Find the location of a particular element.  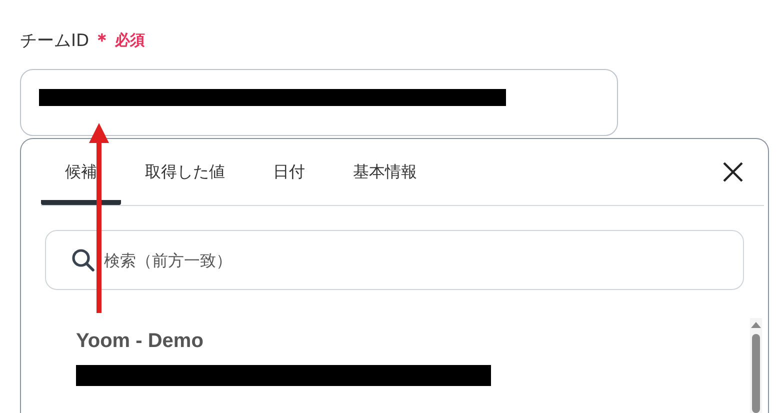

search-field: 検索（前方一致） is located at coordinates (394, 260).